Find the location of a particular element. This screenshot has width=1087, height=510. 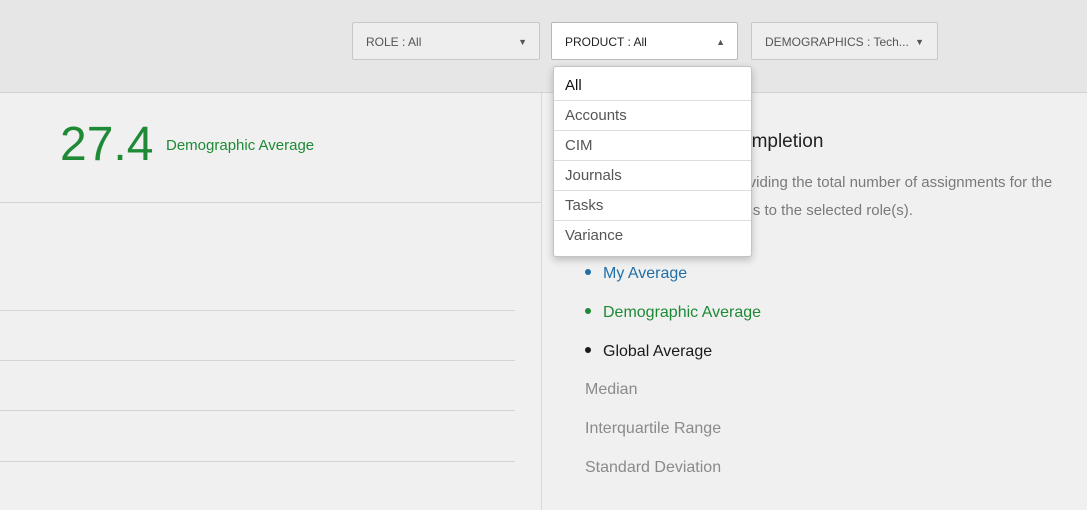

legend-label: Global Average is located at coordinates (658, 351).